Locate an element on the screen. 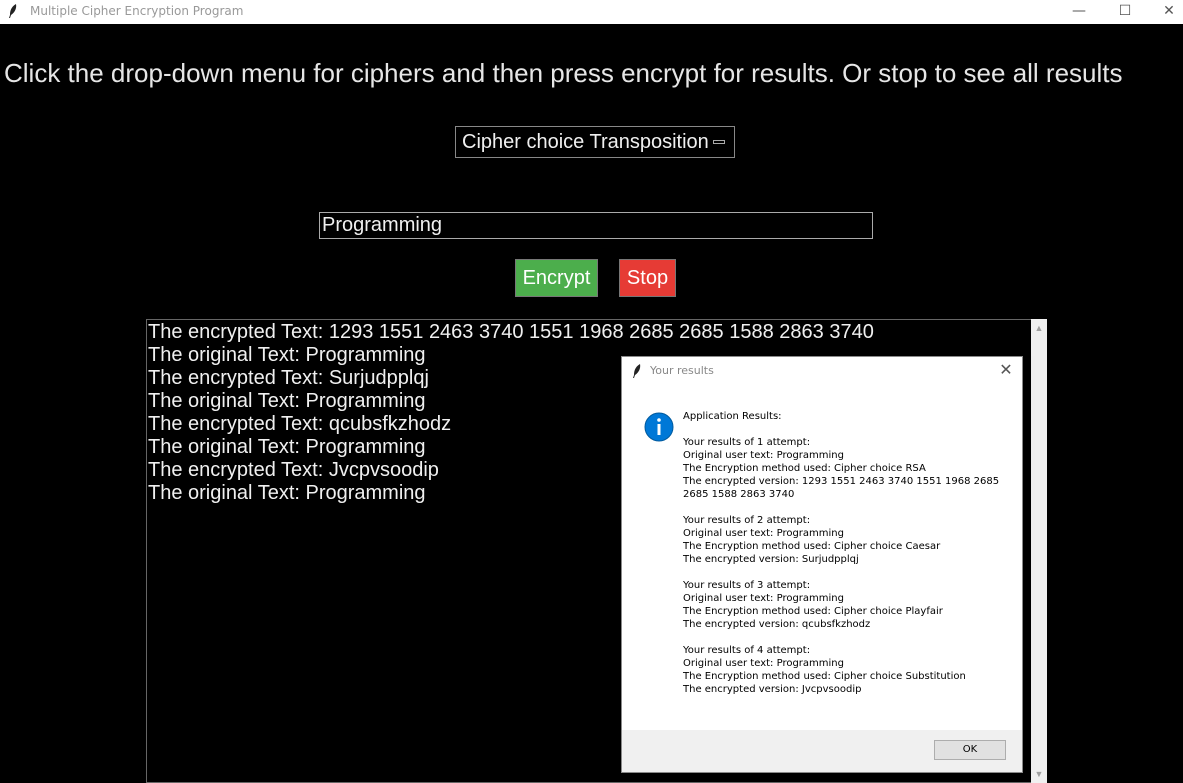  dialog-message-line: Your results of 4 attempt: is located at coordinates (747, 650).